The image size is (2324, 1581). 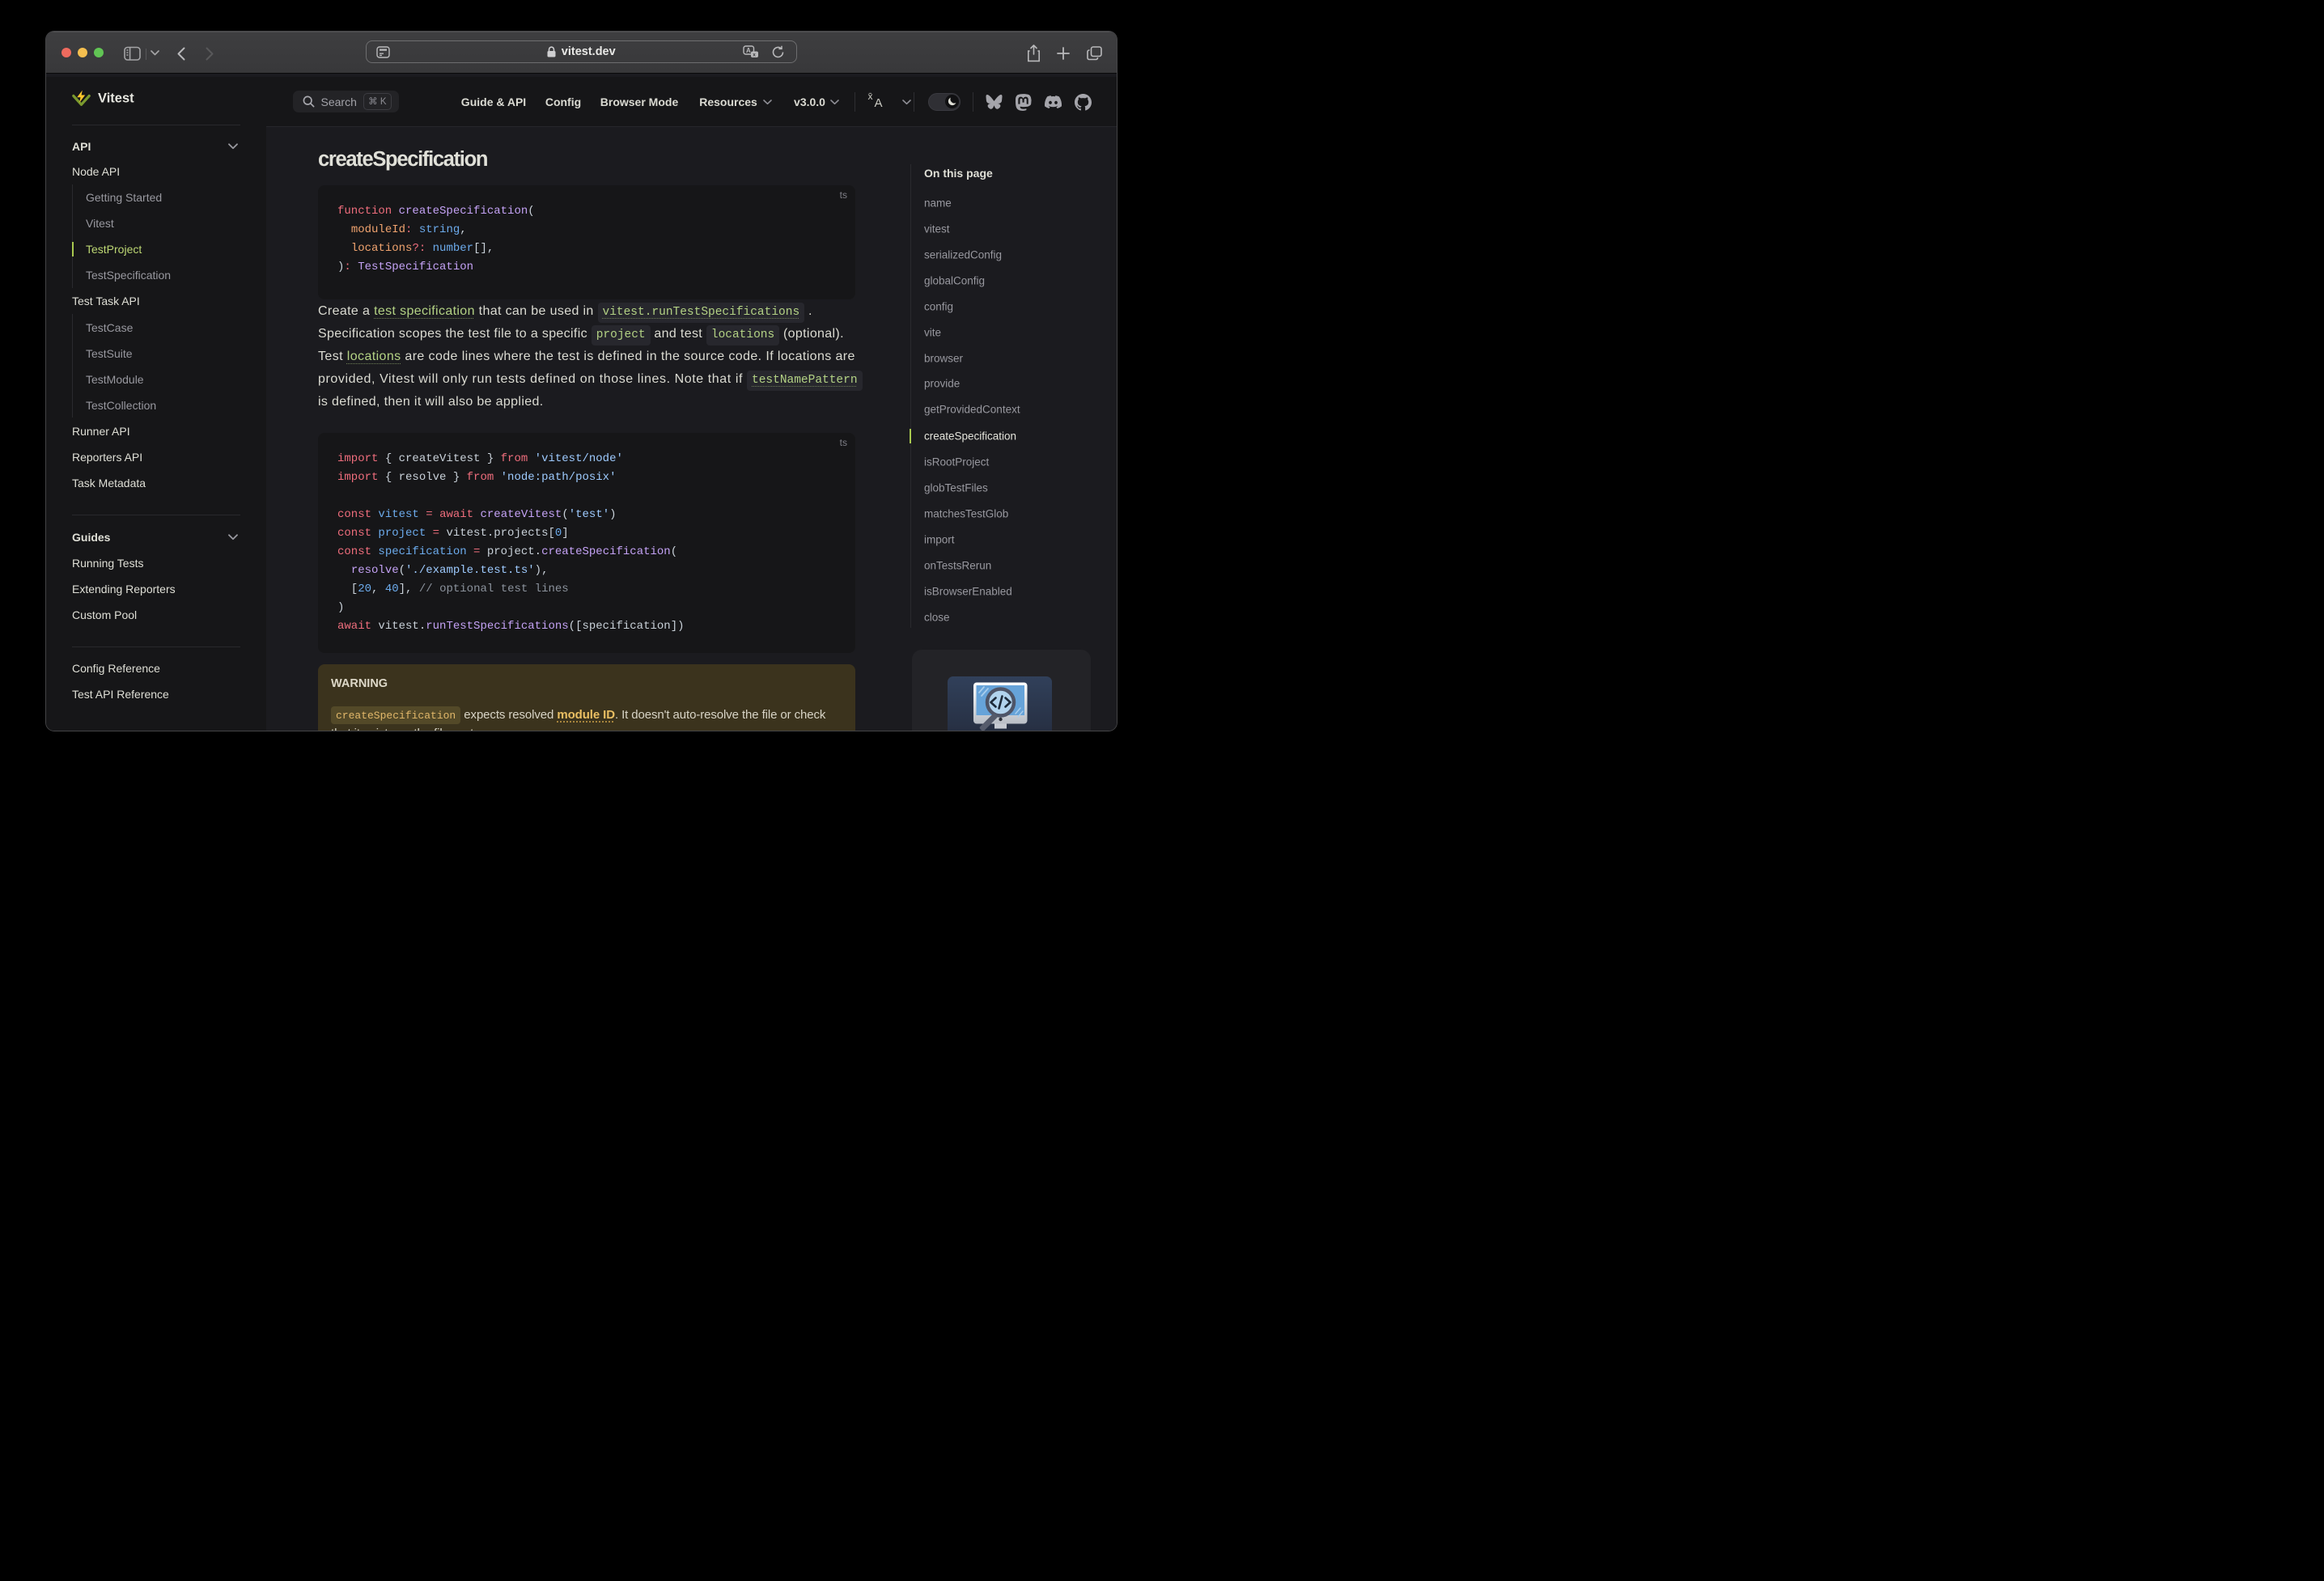 What do you see at coordinates (754, 54) in the screenshot?
I see `svg-text: x` at bounding box center [754, 54].